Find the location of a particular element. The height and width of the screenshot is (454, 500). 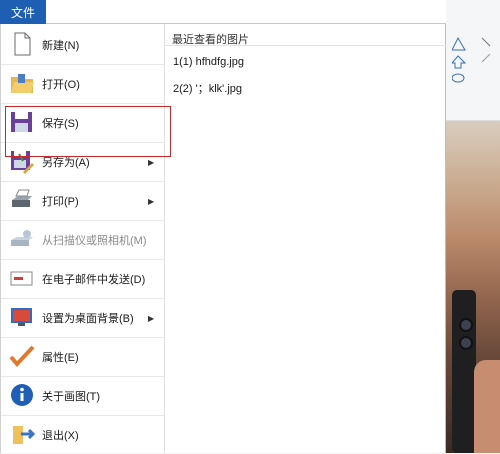

properties-checkmark-icon is located at coordinates (22, 356).